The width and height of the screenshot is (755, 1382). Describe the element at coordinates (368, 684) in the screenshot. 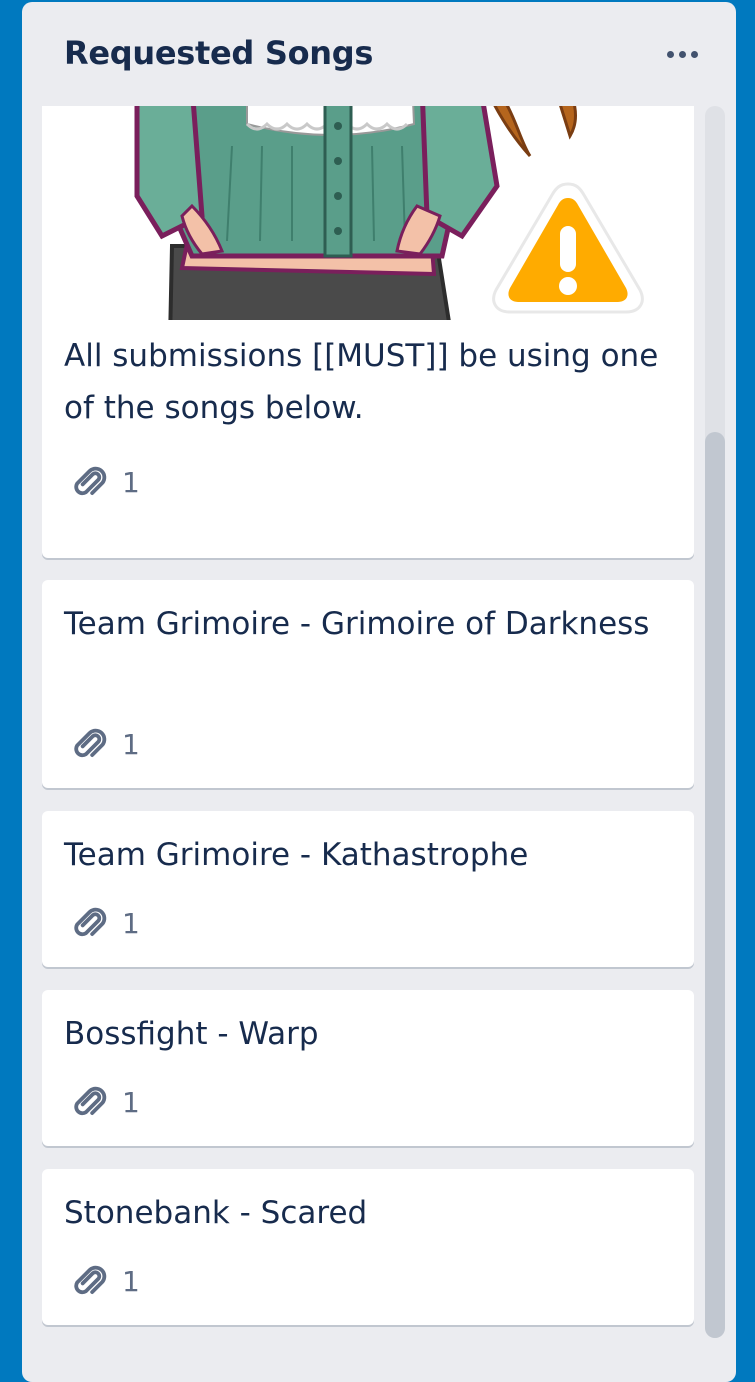

I see `card-song: Team Grimoire - Grimoire of Darkness 1` at that location.